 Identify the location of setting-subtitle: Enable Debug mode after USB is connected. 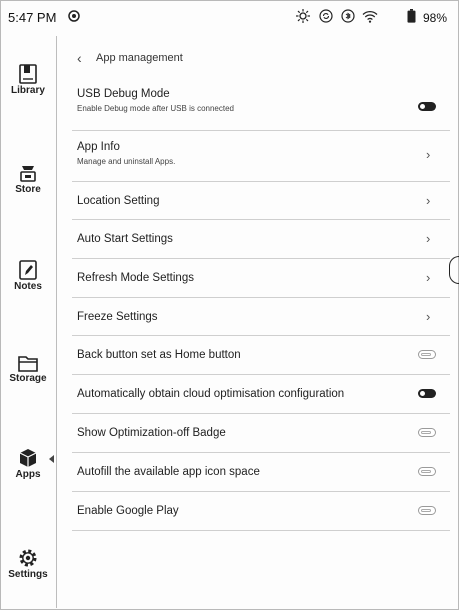
(155, 108).